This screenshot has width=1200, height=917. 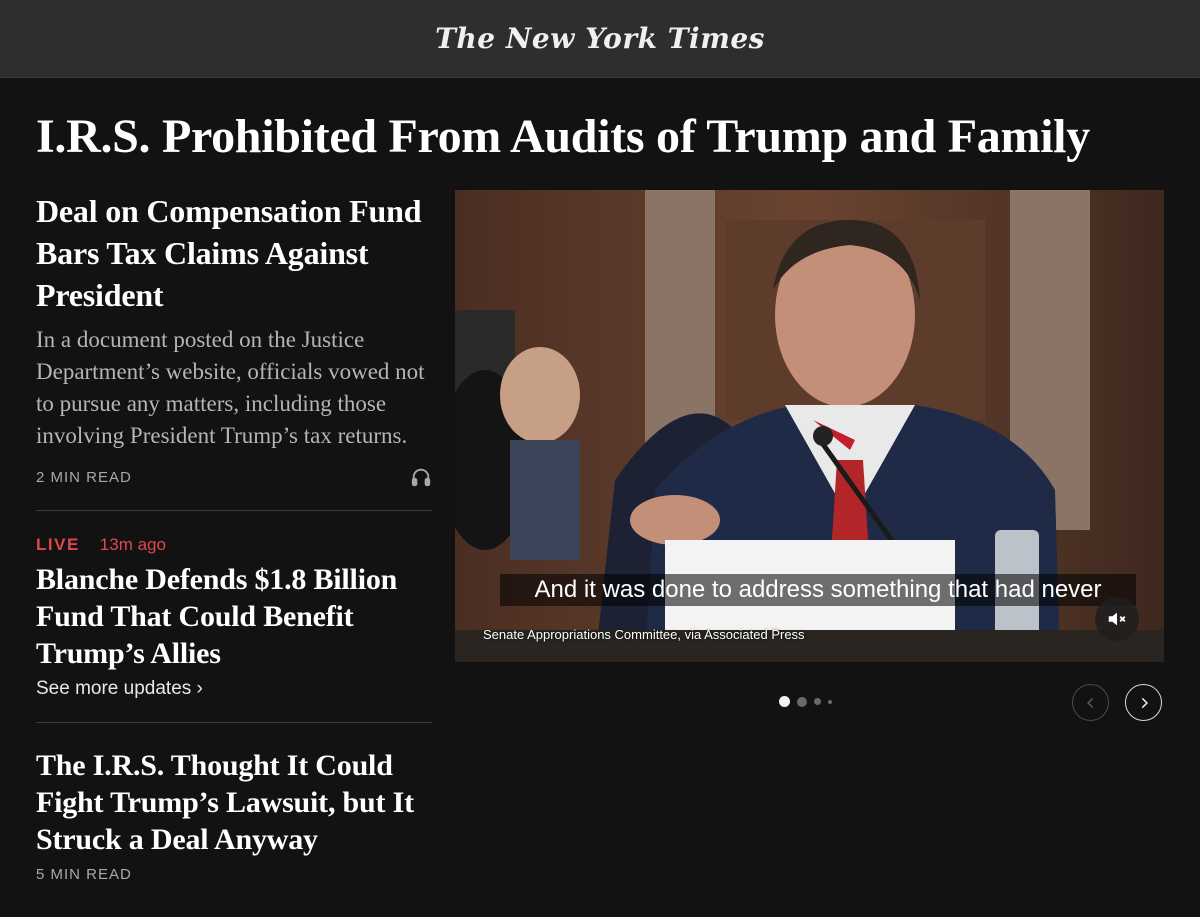 I want to click on read-time: 5 MIN READ, so click(x=84, y=874).